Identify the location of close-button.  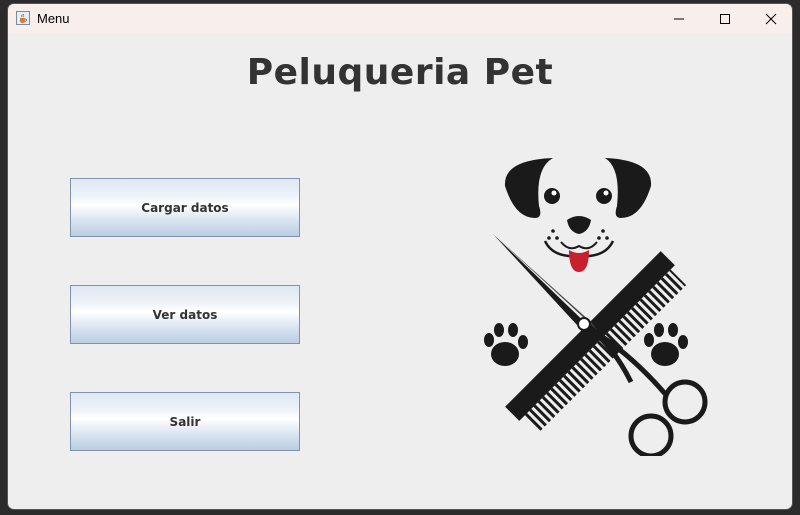
(770, 19).